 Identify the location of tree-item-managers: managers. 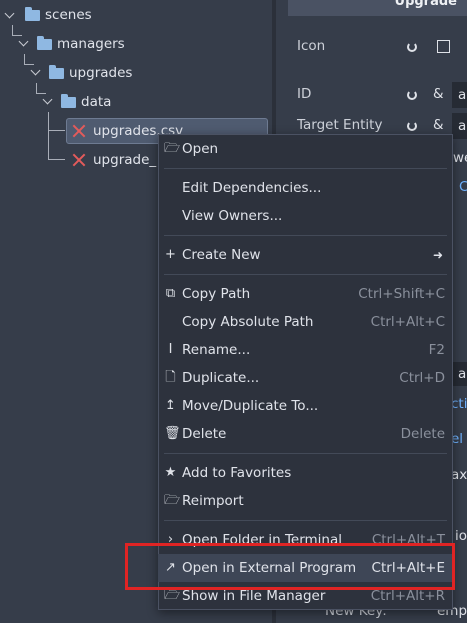
(91, 44).